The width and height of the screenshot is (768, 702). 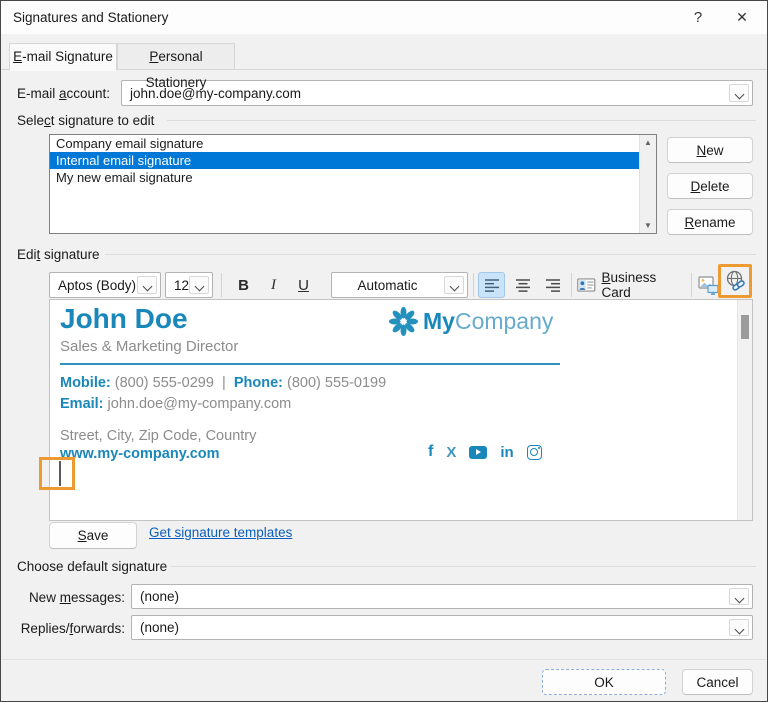 What do you see at coordinates (403, 321) in the screenshot?
I see `company-logo-flower-icon` at bounding box center [403, 321].